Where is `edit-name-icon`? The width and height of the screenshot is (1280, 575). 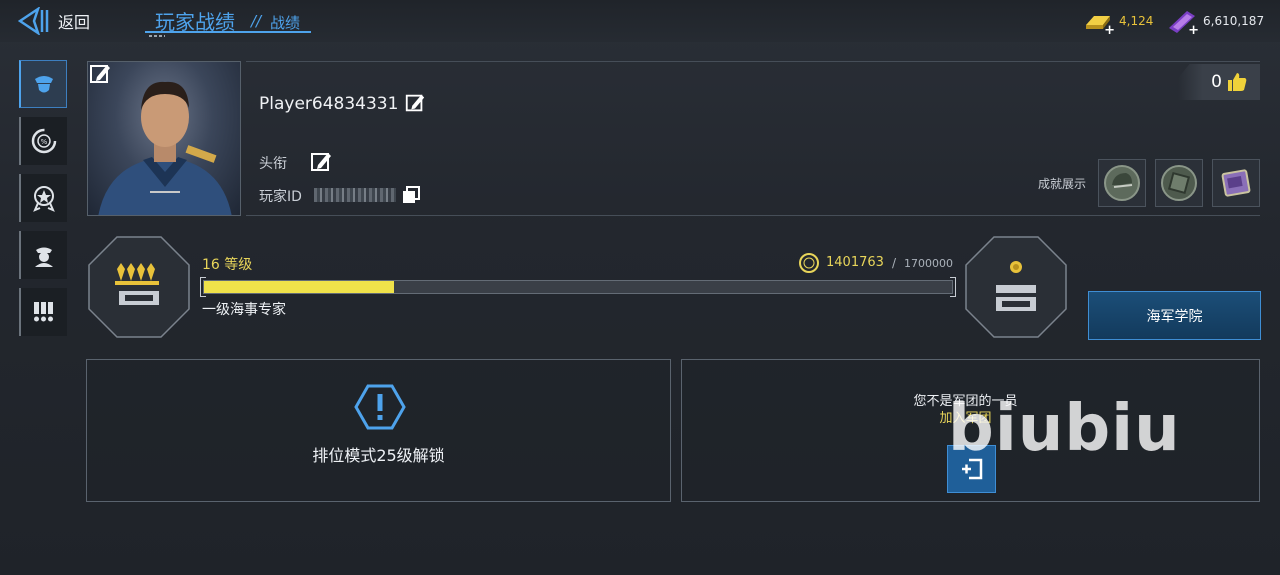 edit-name-icon is located at coordinates (415, 103).